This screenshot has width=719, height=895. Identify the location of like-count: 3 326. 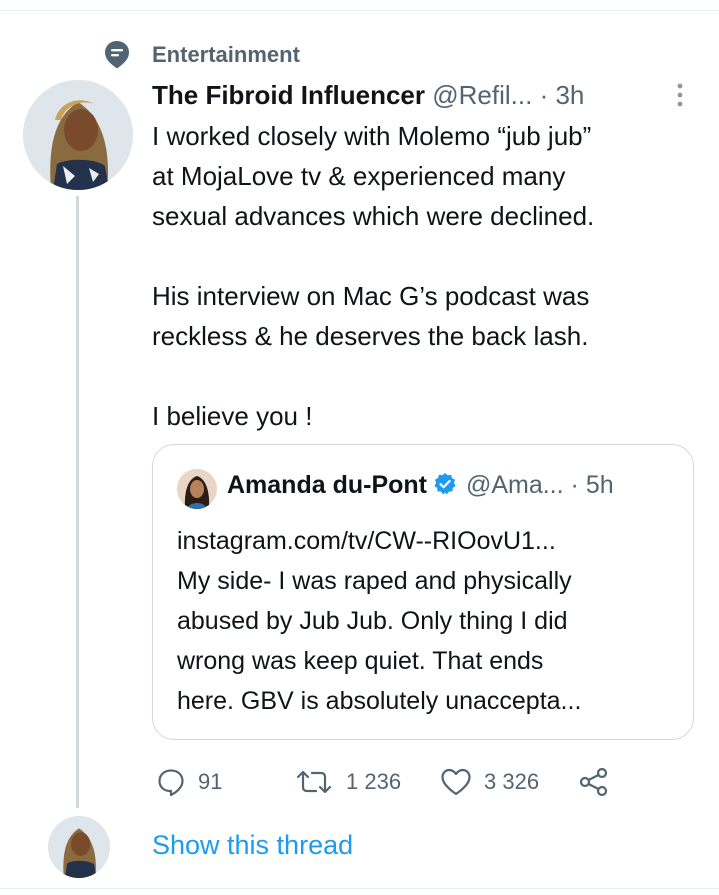
(512, 781).